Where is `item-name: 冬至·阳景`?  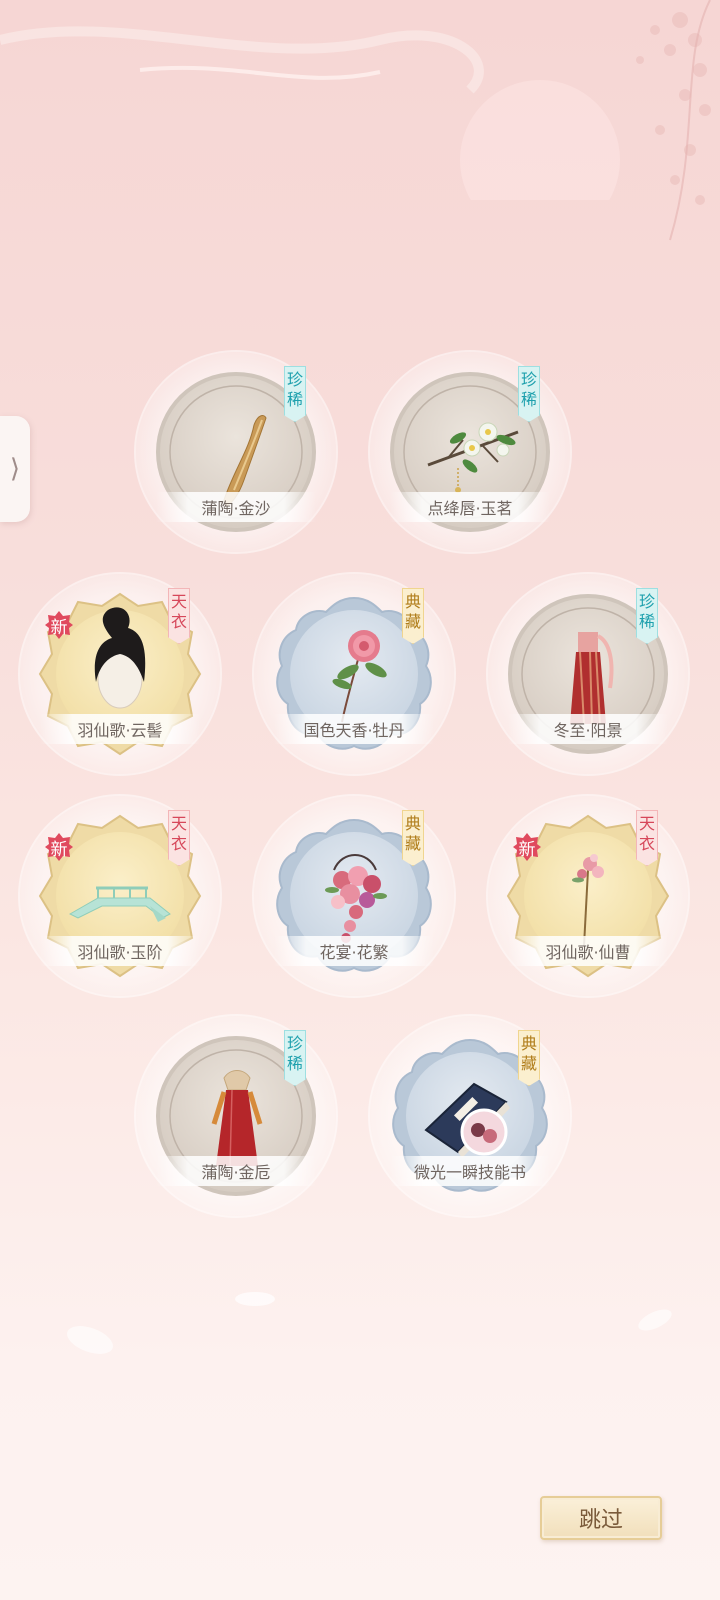 item-name: 冬至·阳景 is located at coordinates (588, 729).